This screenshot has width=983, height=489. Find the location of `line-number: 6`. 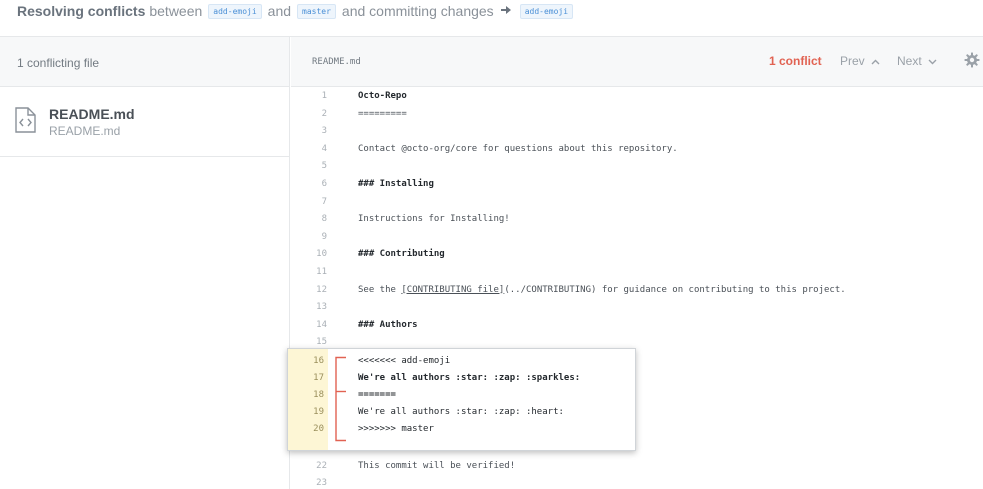

line-number: 6 is located at coordinates (324, 184).